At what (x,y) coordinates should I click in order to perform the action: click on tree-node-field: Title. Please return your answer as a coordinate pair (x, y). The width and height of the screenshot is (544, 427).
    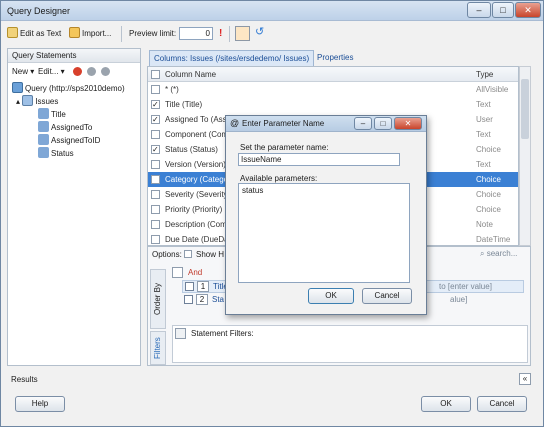
    Looking at the image, I should click on (52, 114).